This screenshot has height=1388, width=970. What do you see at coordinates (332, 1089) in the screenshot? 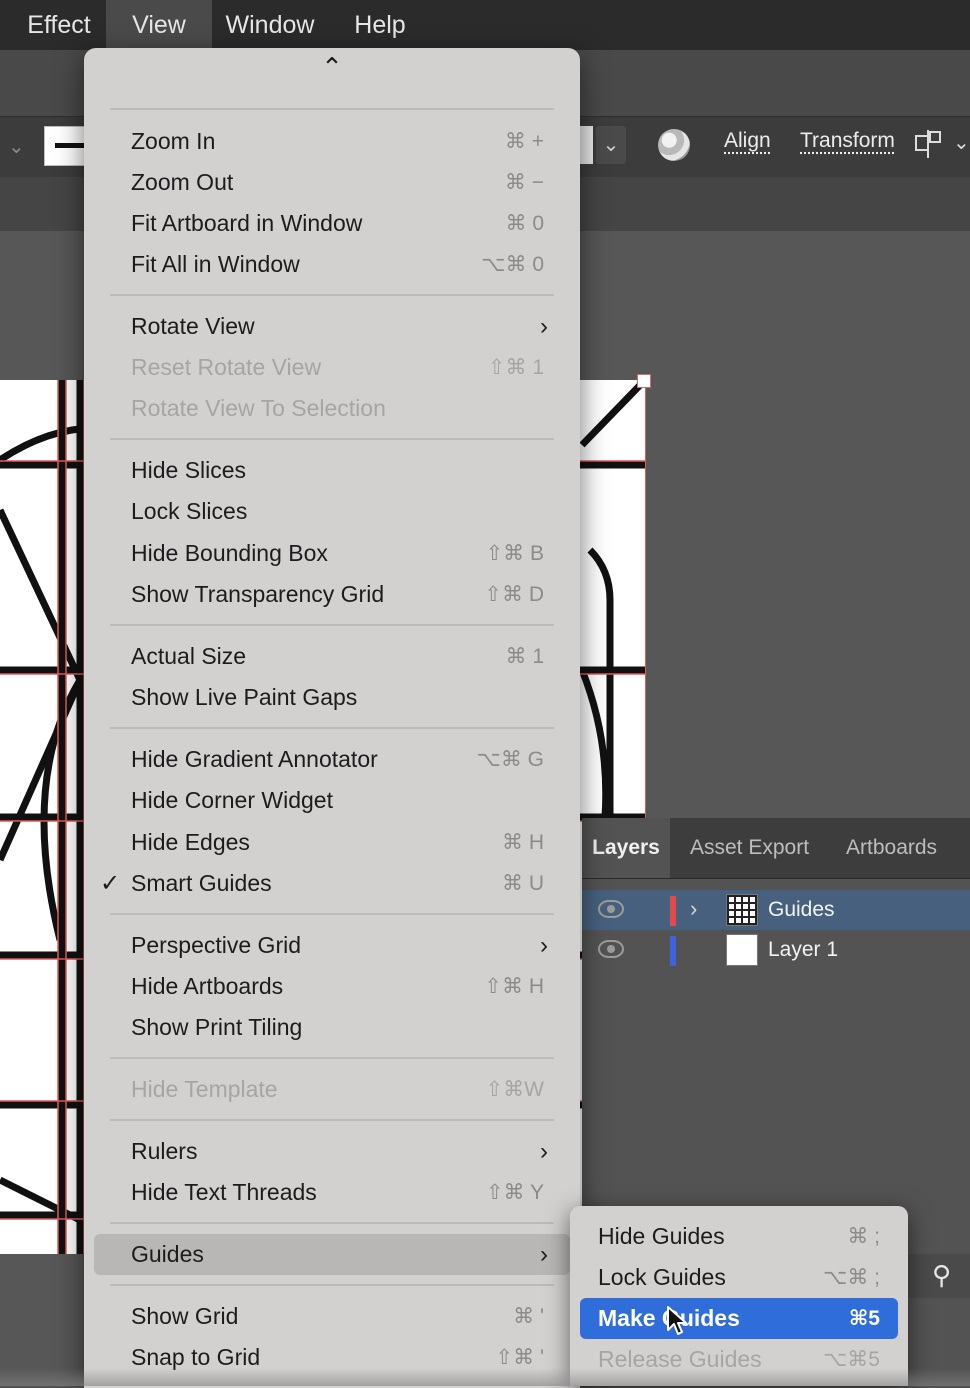
I see `menu-item-hide-template: Hide Template ⇧⌘W` at bounding box center [332, 1089].